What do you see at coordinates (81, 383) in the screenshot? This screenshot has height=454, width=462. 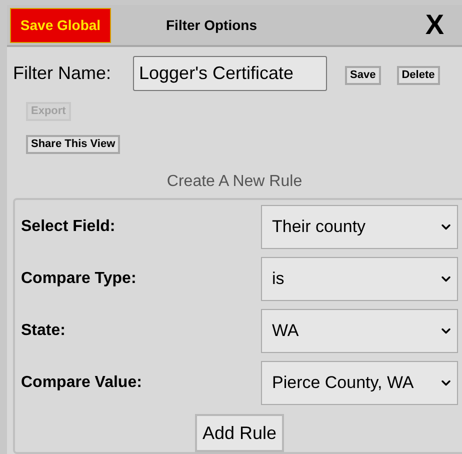 I see `rule-field-label: Compare Value:` at bounding box center [81, 383].